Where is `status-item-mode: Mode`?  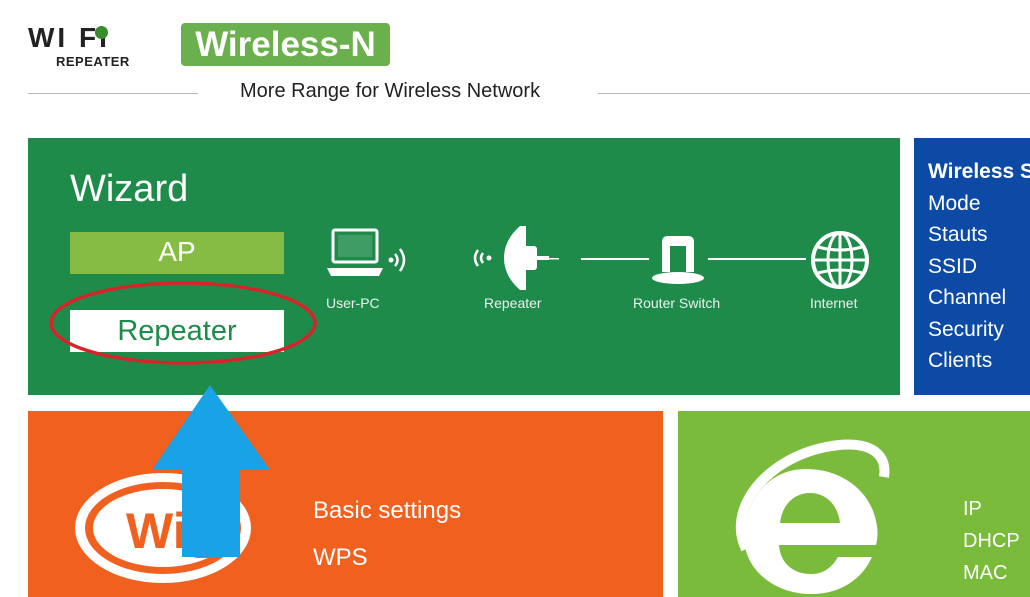 status-item-mode: Mode is located at coordinates (954, 203).